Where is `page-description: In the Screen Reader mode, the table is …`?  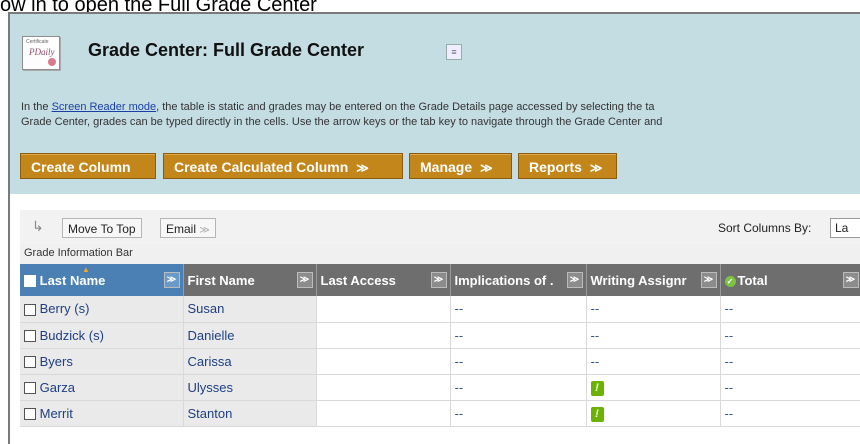
page-description: In the Screen Reader mode, the table is … is located at coordinates (342, 114).